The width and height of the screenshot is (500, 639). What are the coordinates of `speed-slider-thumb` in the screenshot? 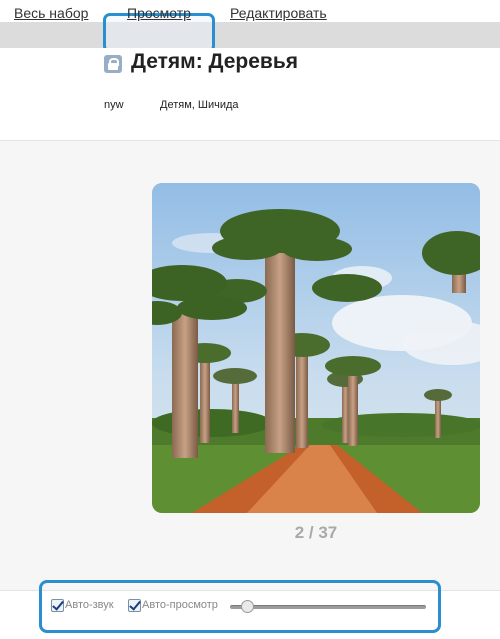 It's located at (247, 606).